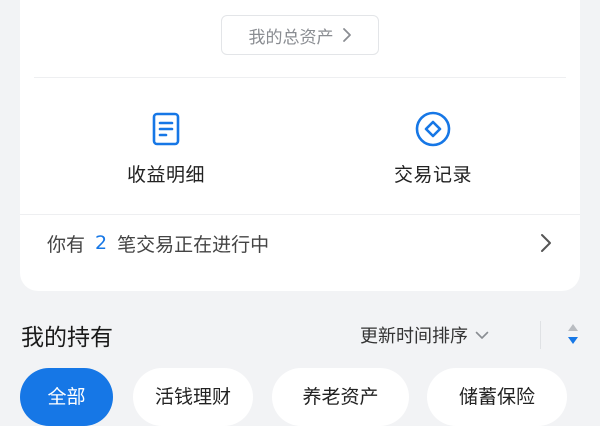  What do you see at coordinates (66, 397) in the screenshot?
I see `filter-chip-all: 全部` at bounding box center [66, 397].